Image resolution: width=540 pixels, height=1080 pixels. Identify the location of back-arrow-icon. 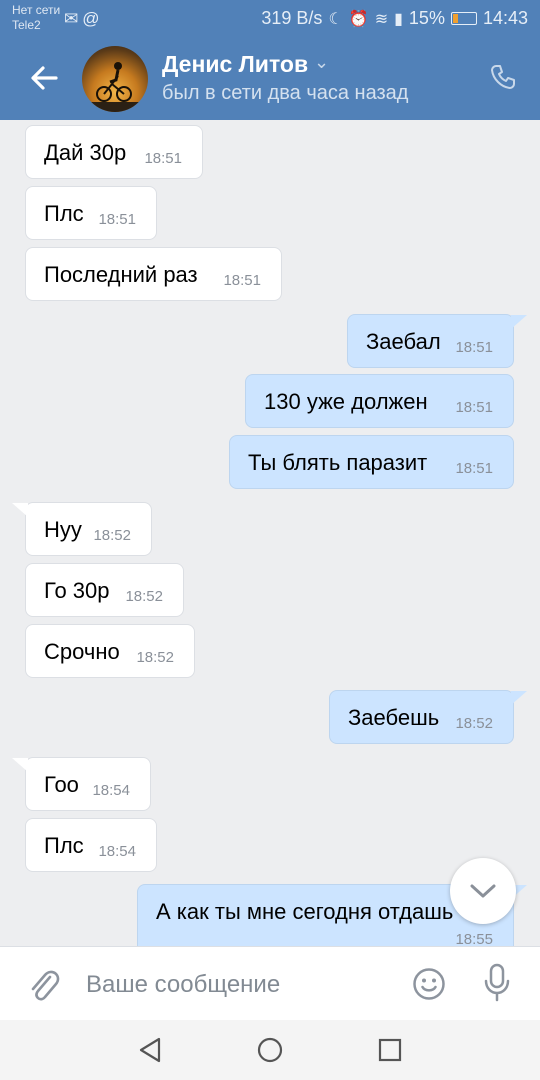
(44, 78).